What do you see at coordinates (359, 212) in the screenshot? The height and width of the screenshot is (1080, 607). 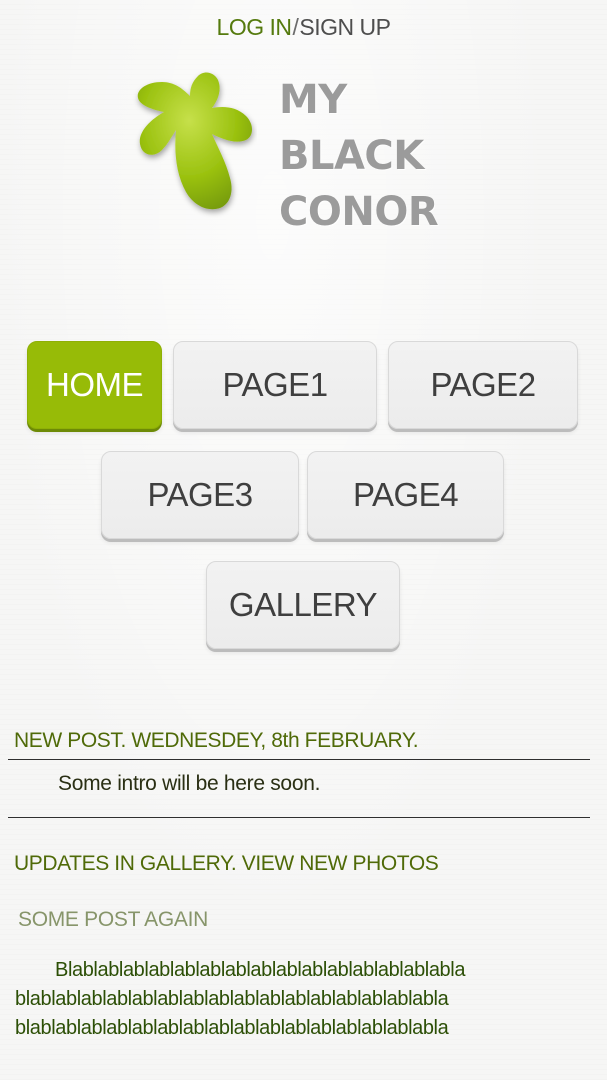 I see `brand-line-3: CONOR` at bounding box center [359, 212].